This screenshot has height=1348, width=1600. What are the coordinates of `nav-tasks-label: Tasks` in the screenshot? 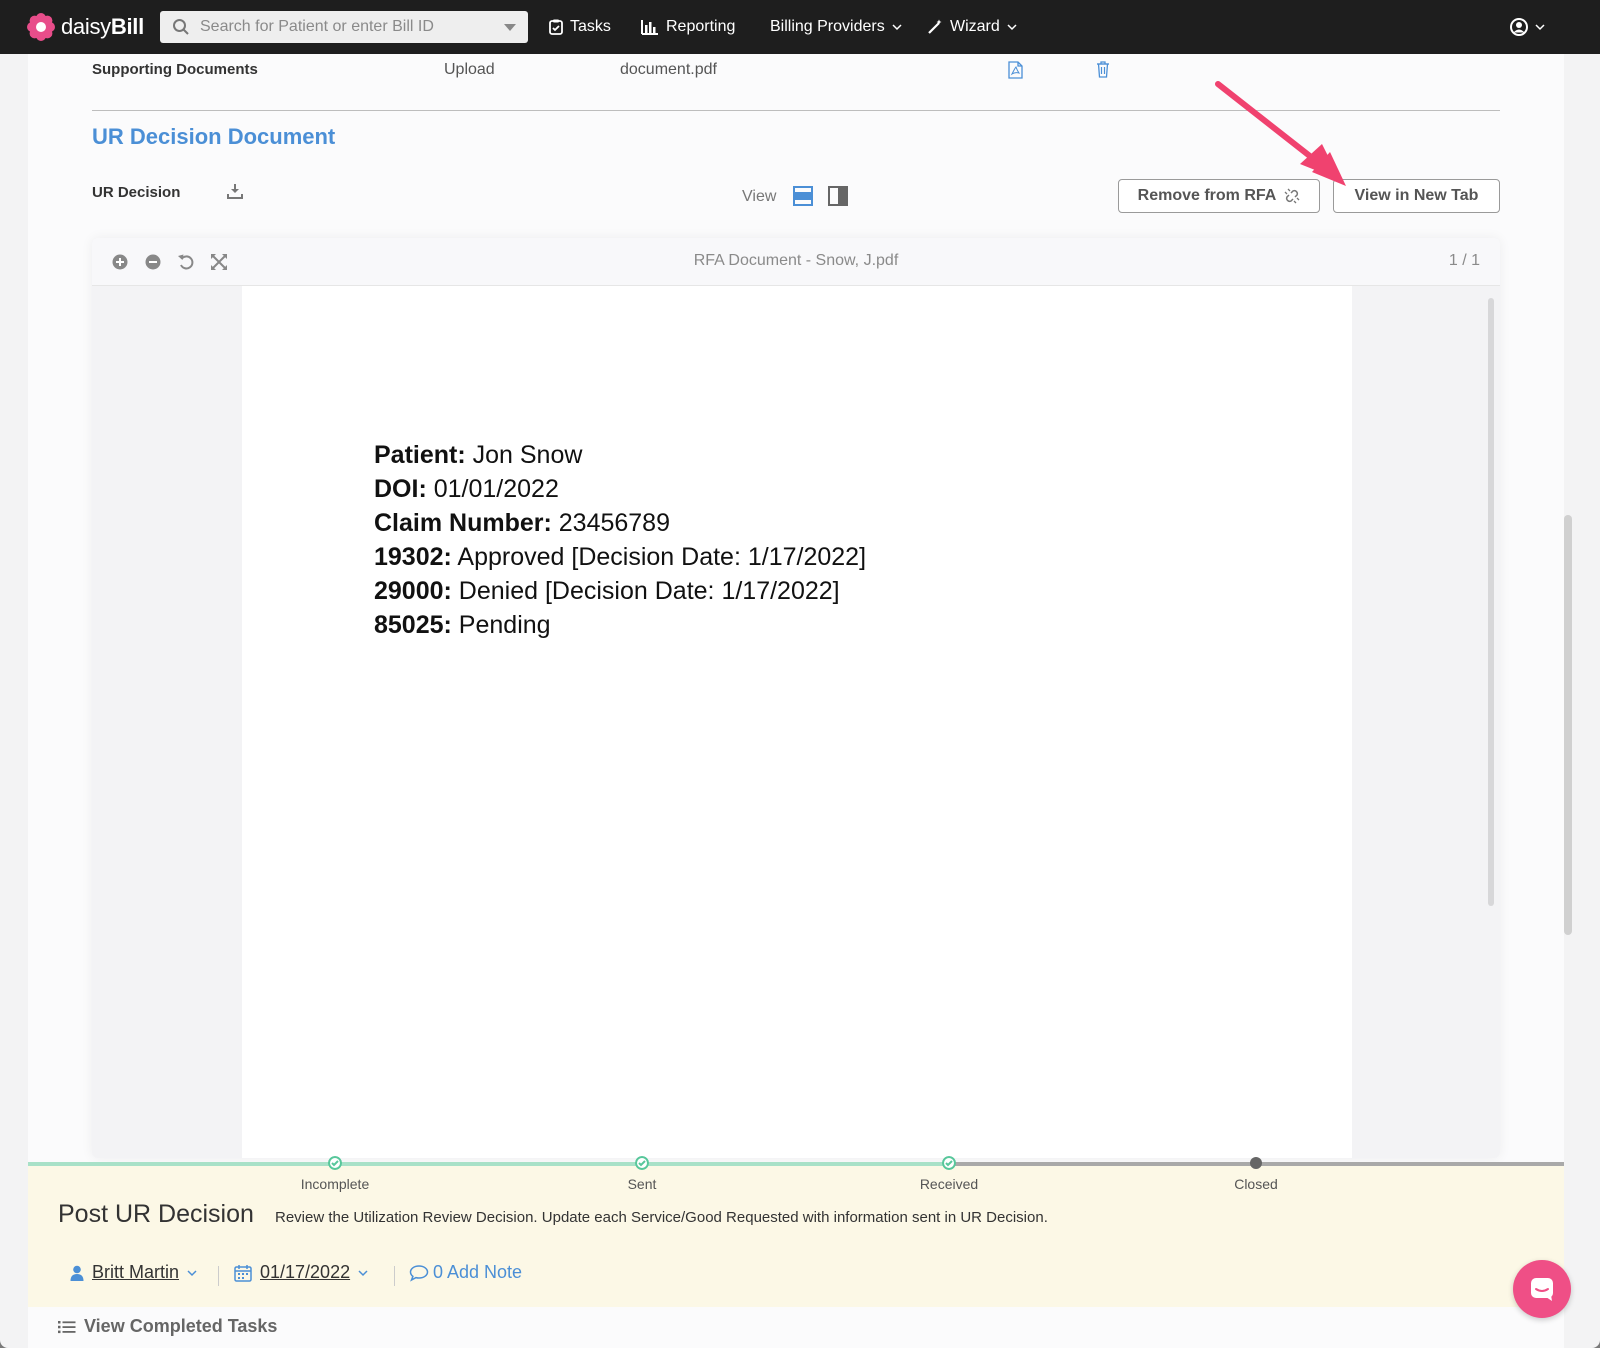 It's located at (590, 26).